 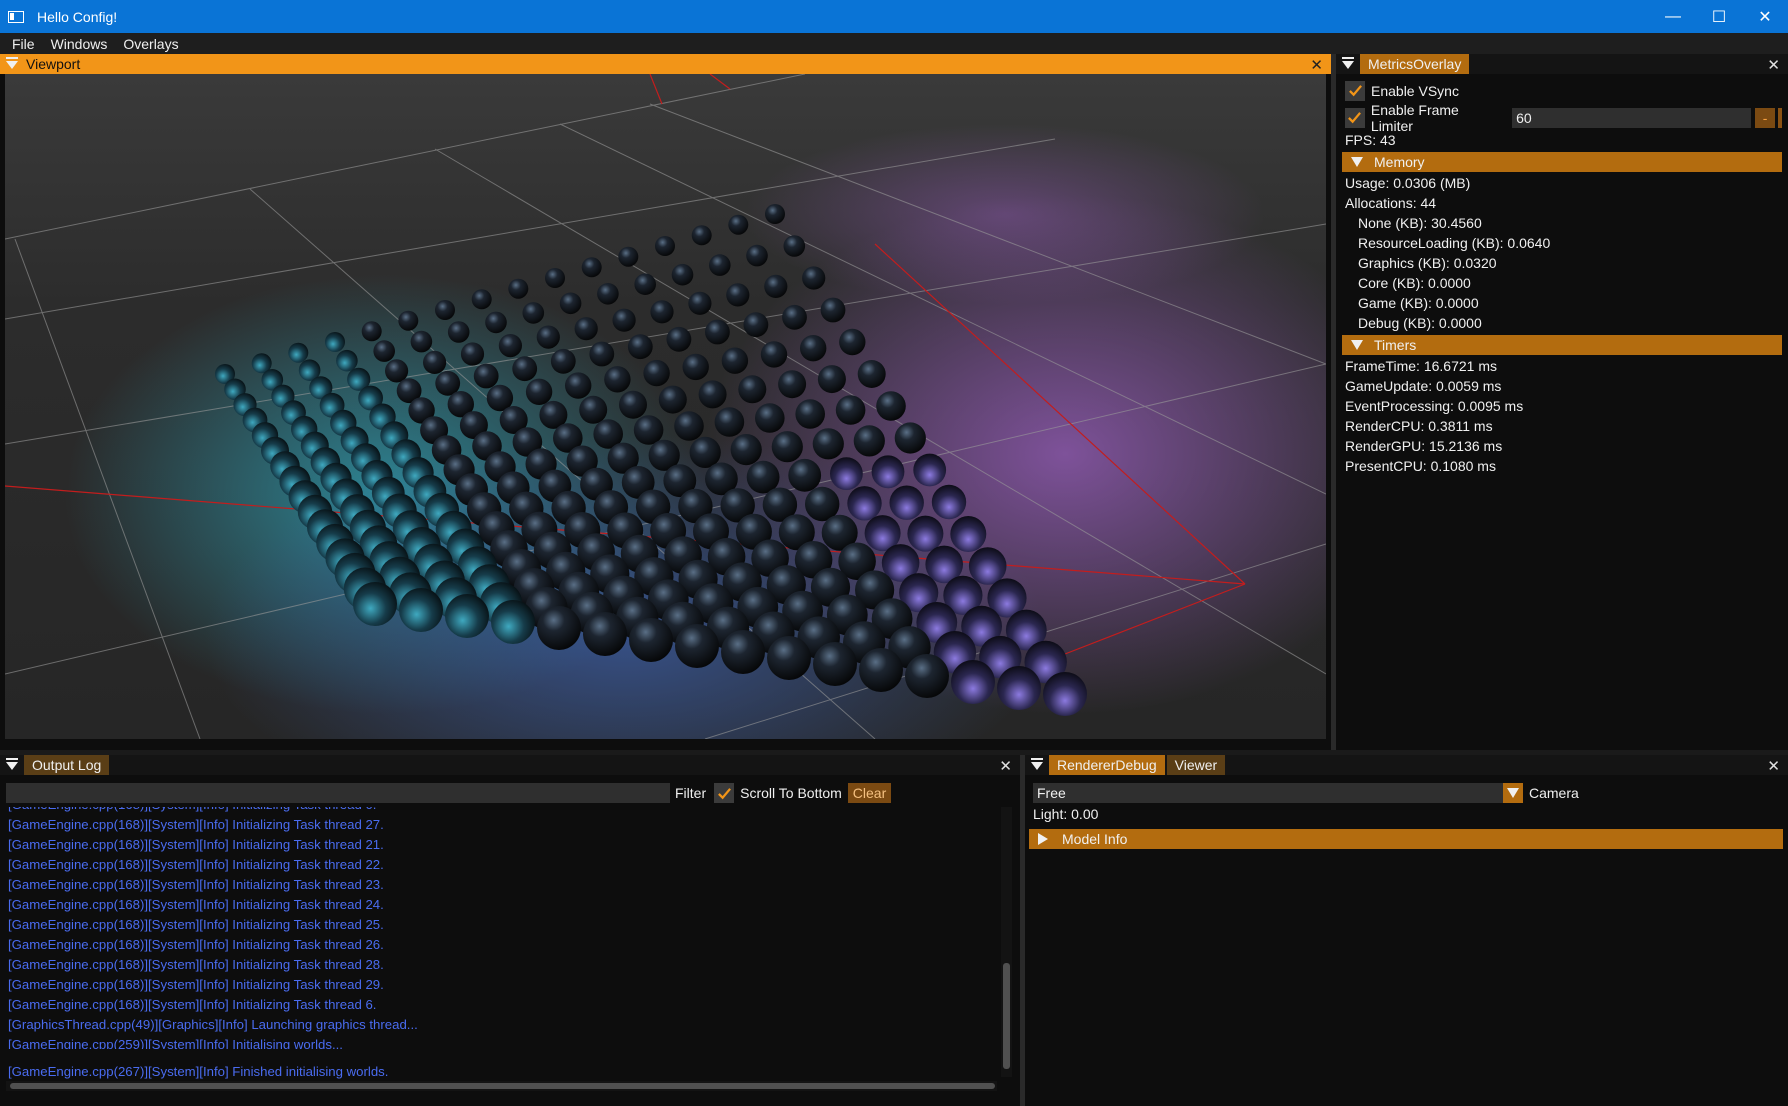 I want to click on log-horizontal-scrollbar, so click(x=501, y=1086).